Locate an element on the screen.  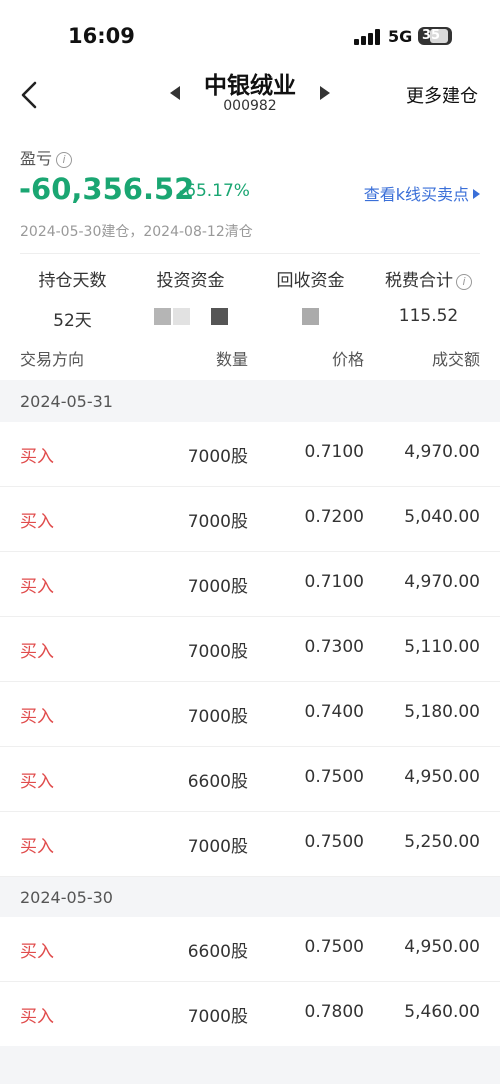
signal-icon is located at coordinates (368, 37).